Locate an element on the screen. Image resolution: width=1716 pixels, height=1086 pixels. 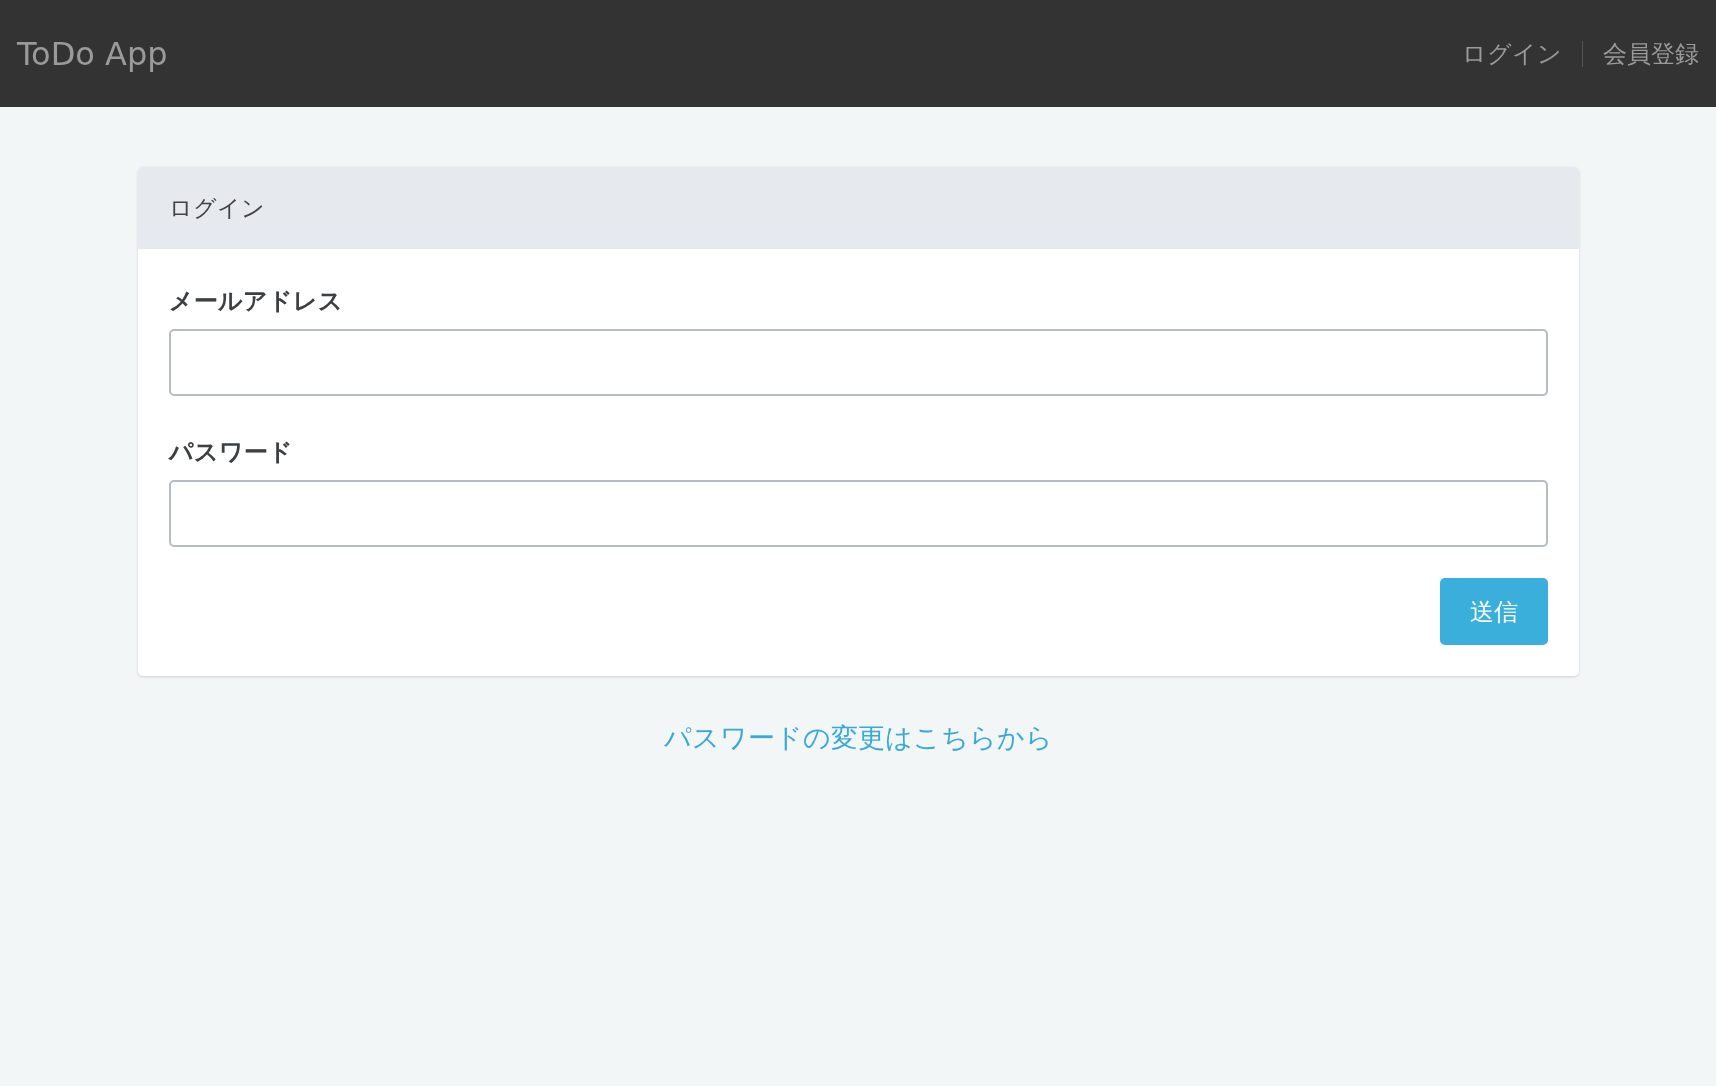
nav-link: ログイン is located at coordinates (1512, 53).